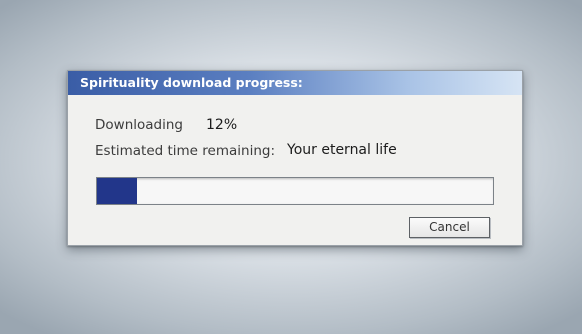  What do you see at coordinates (185, 151) in the screenshot?
I see `time-remaining-label: Estimated time remaining:` at bounding box center [185, 151].